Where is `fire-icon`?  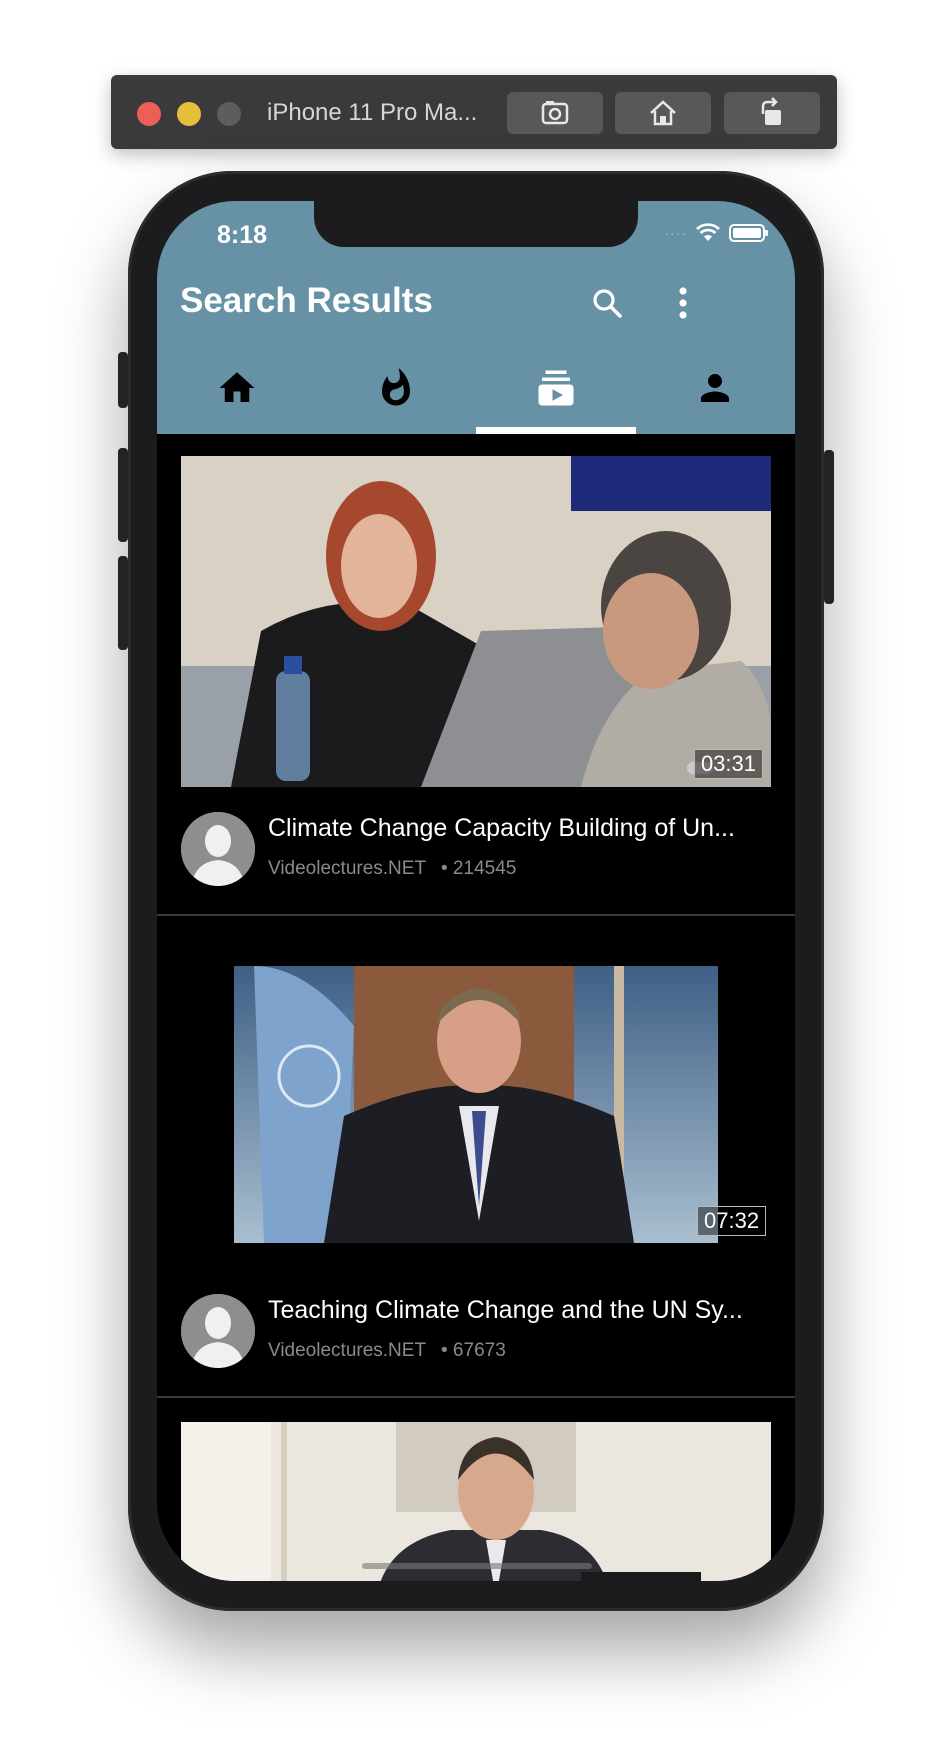 fire-icon is located at coordinates (396, 386).